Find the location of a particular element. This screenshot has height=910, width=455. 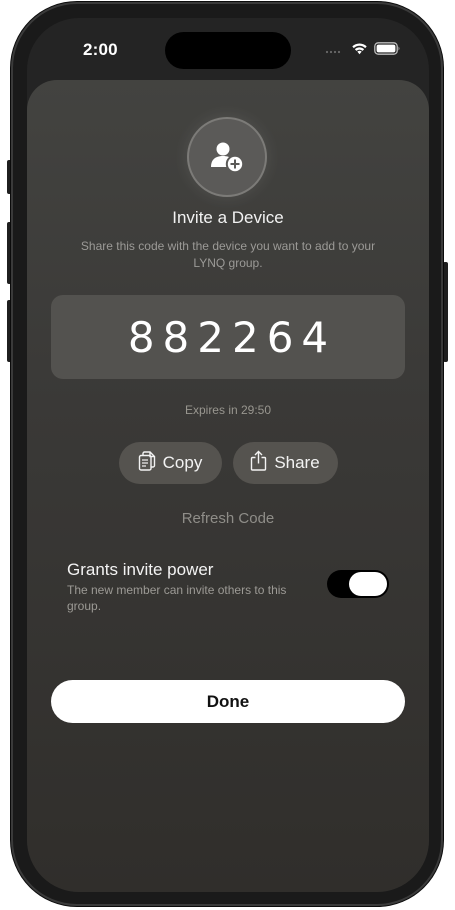

done-button: Done is located at coordinates (228, 701).